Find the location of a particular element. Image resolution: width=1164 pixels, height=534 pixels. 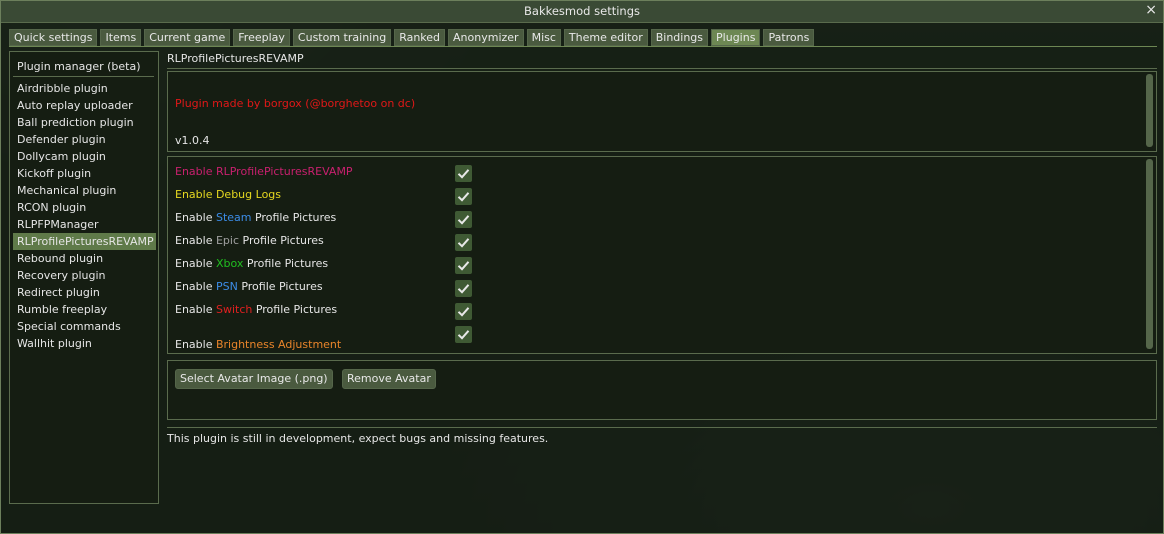

sidebar-item-ball-prediction-plugin: Ball prediction plugin is located at coordinates (84, 122).